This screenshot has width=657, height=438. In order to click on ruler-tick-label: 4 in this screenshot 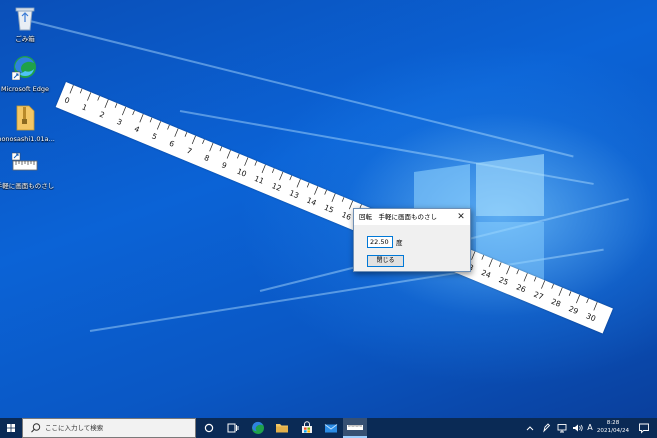, I will do `click(137, 129)`.